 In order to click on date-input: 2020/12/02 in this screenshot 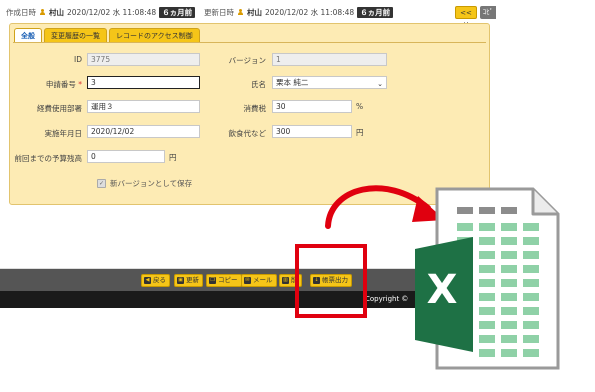, I will do `click(143, 131)`.